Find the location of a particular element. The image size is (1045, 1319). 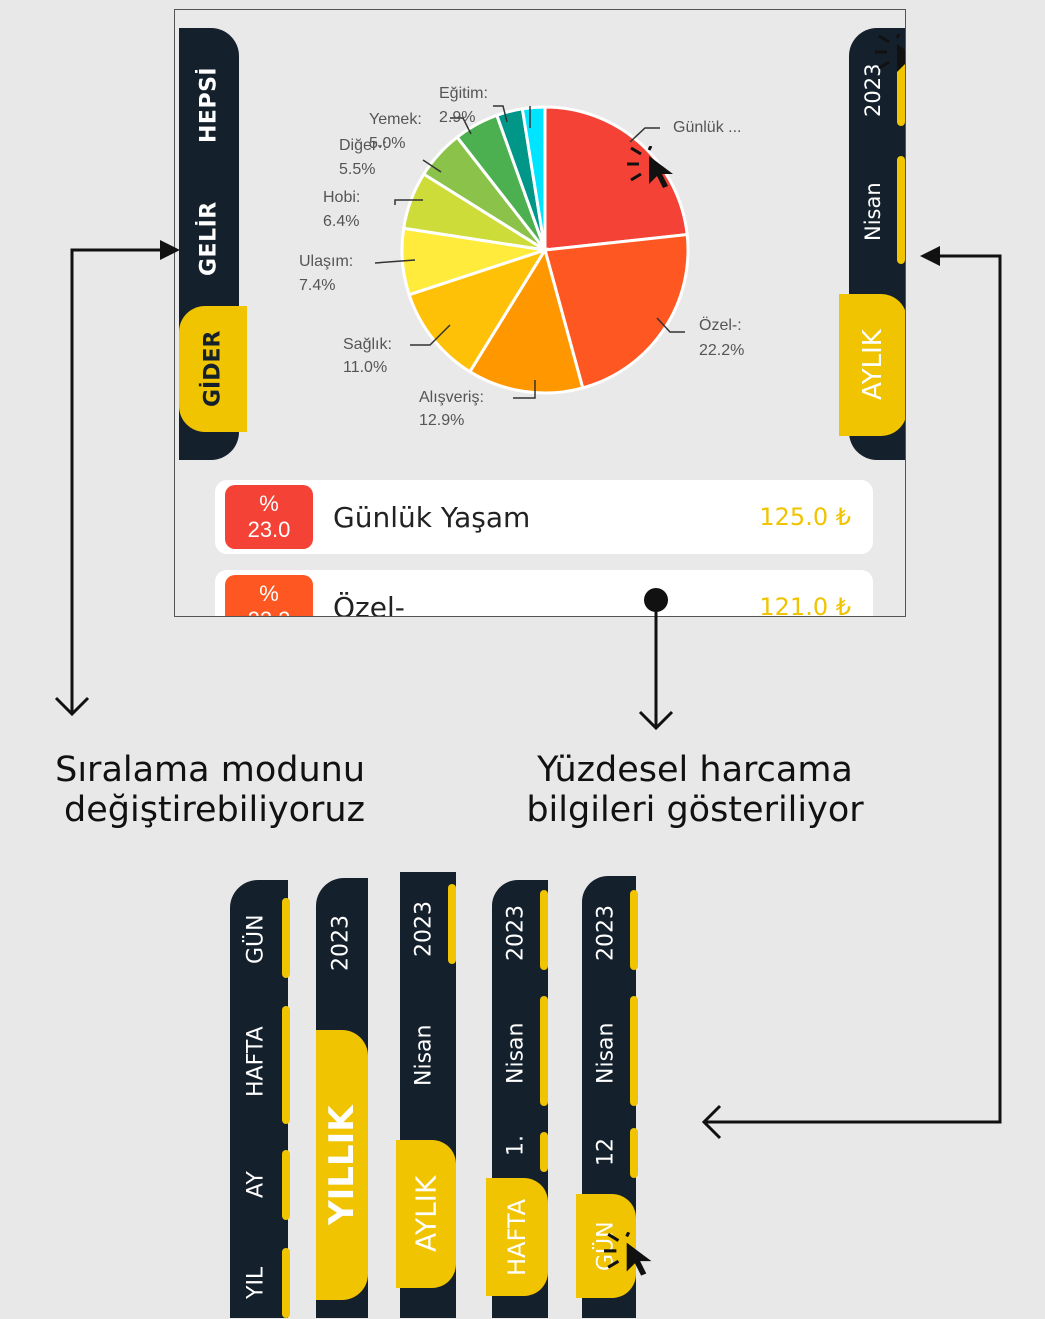

period-mode-button: AYLIK is located at coordinates (426, 1214).